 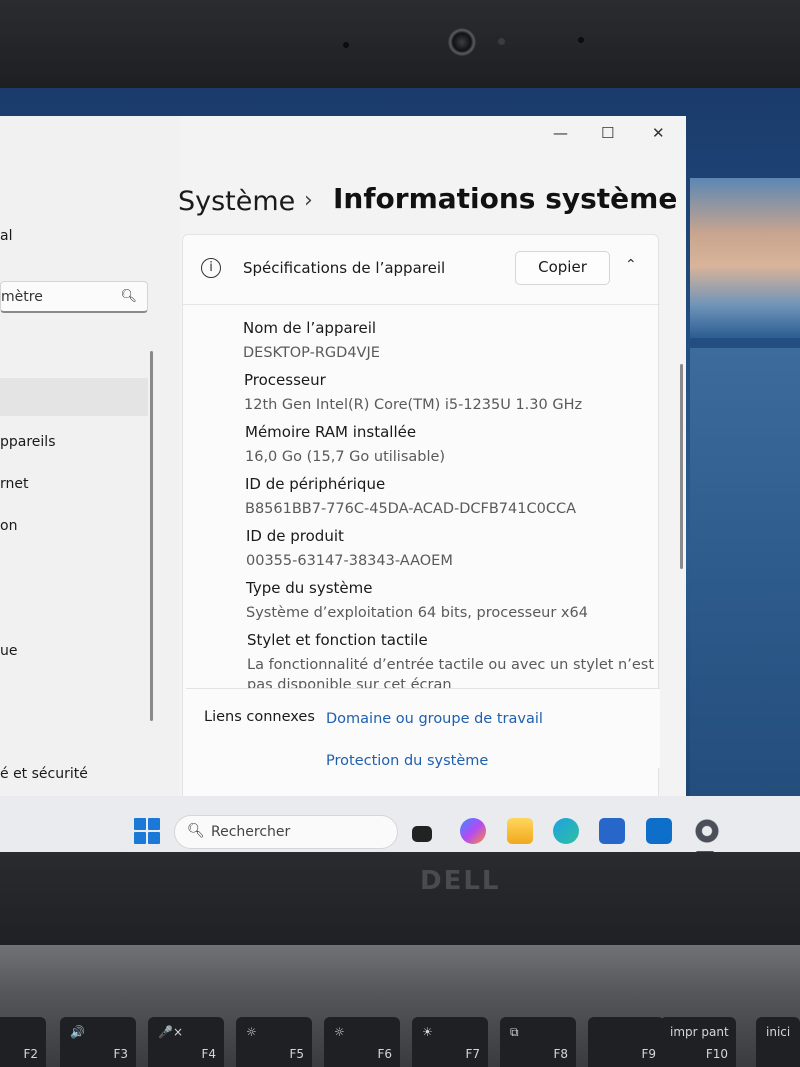 I want to click on key-label: F6, so click(x=384, y=1054).